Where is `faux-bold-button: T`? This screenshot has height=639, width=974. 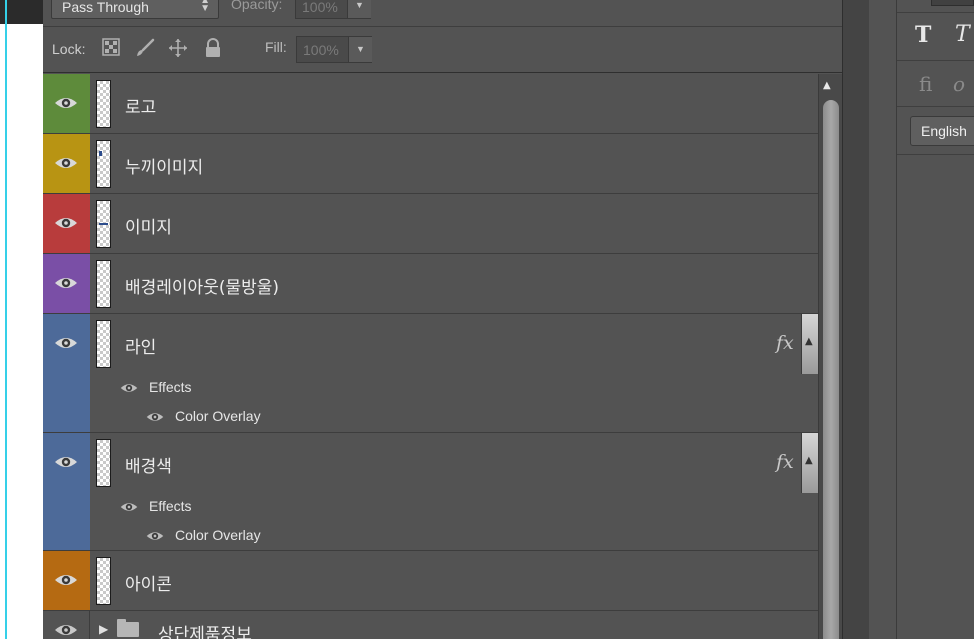 faux-bold-button: T is located at coordinates (923, 35).